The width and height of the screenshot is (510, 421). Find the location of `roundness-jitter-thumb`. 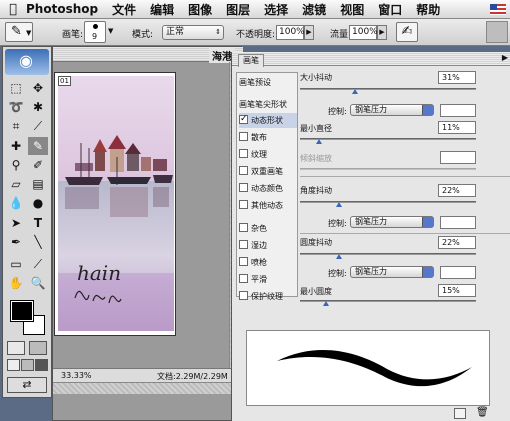

roundness-jitter-thumb is located at coordinates (338, 256).